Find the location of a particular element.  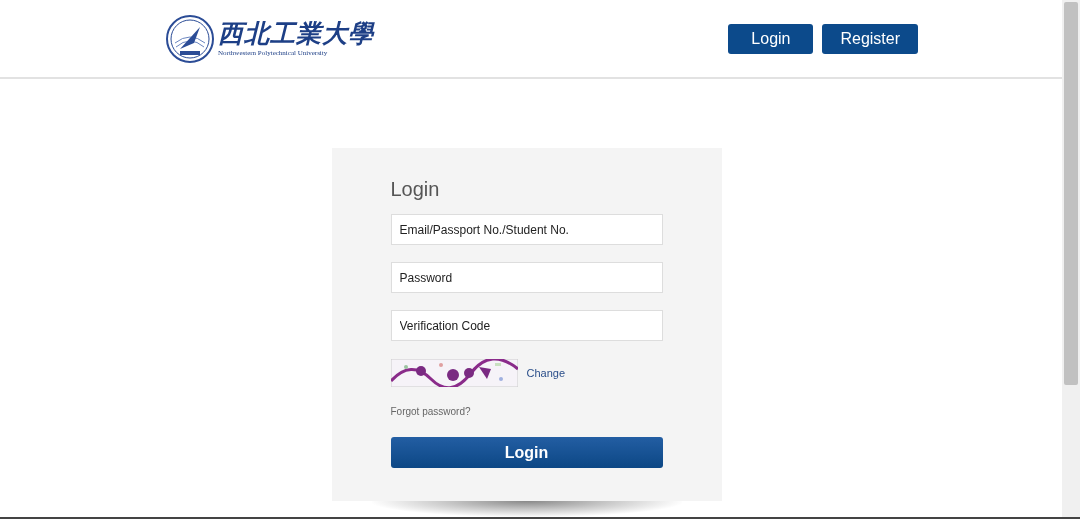

input-field: Verification Code is located at coordinates (526, 325).